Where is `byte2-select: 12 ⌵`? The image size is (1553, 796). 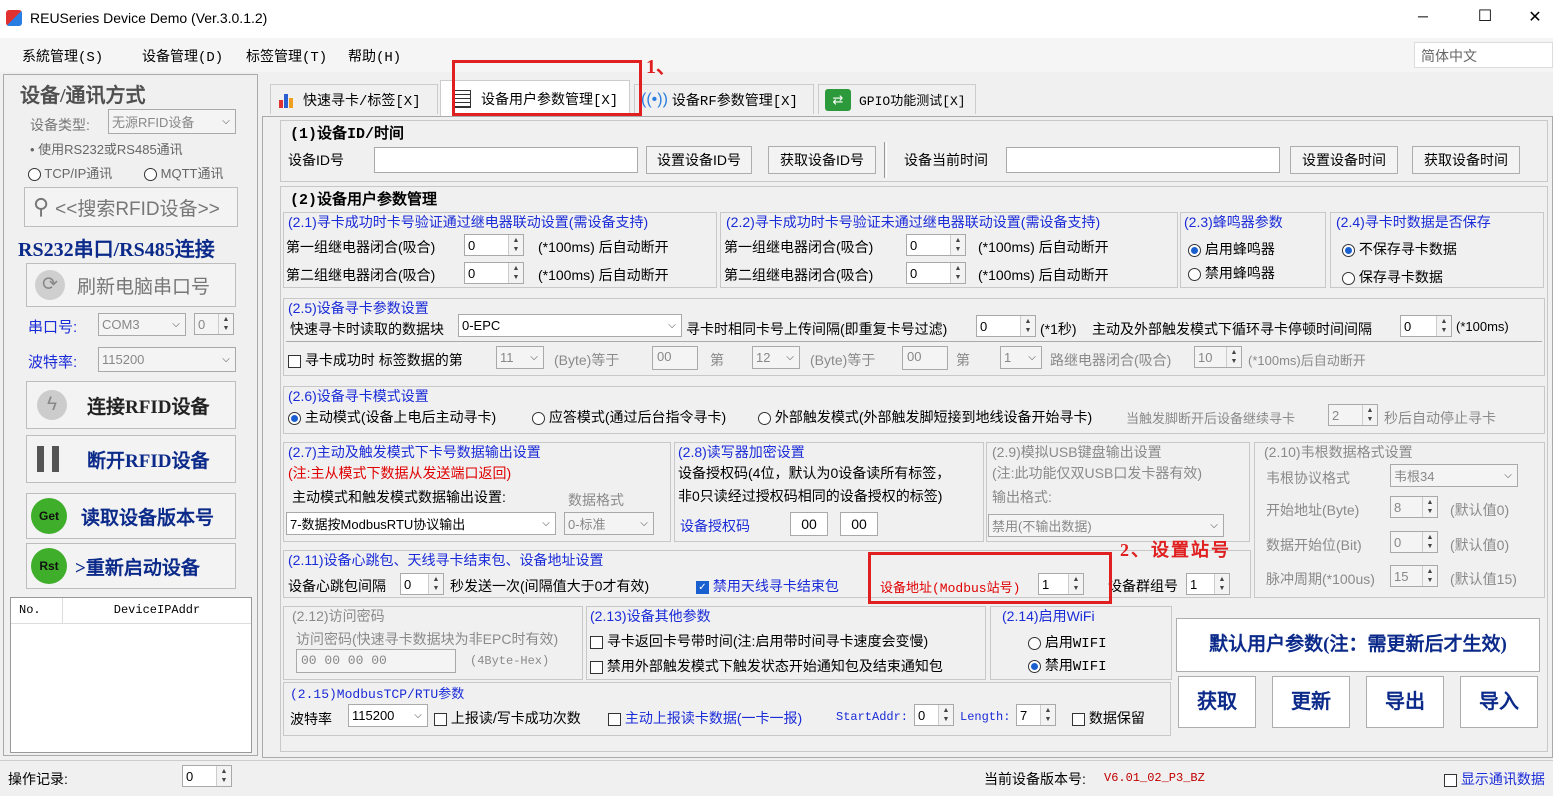 byte2-select: 12 ⌵ is located at coordinates (776, 357).